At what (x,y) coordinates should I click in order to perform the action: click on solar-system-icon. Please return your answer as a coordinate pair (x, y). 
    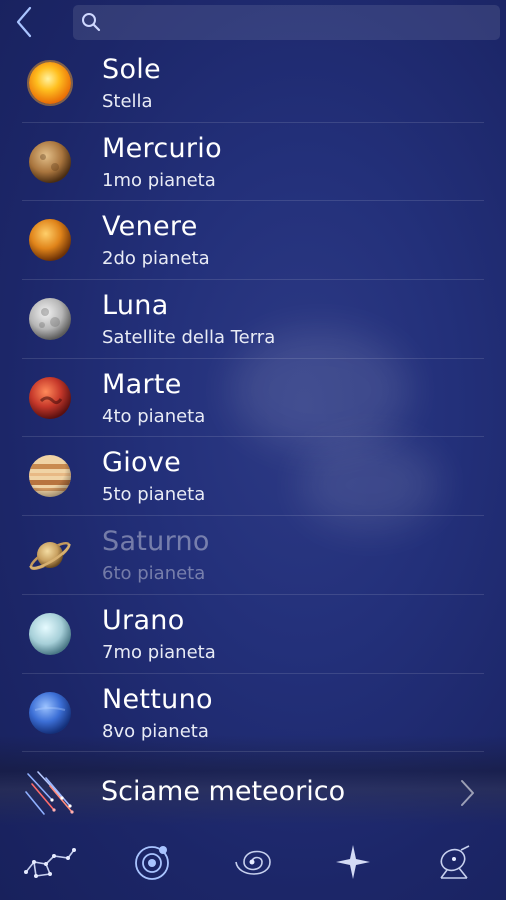
    Looking at the image, I should click on (152, 863).